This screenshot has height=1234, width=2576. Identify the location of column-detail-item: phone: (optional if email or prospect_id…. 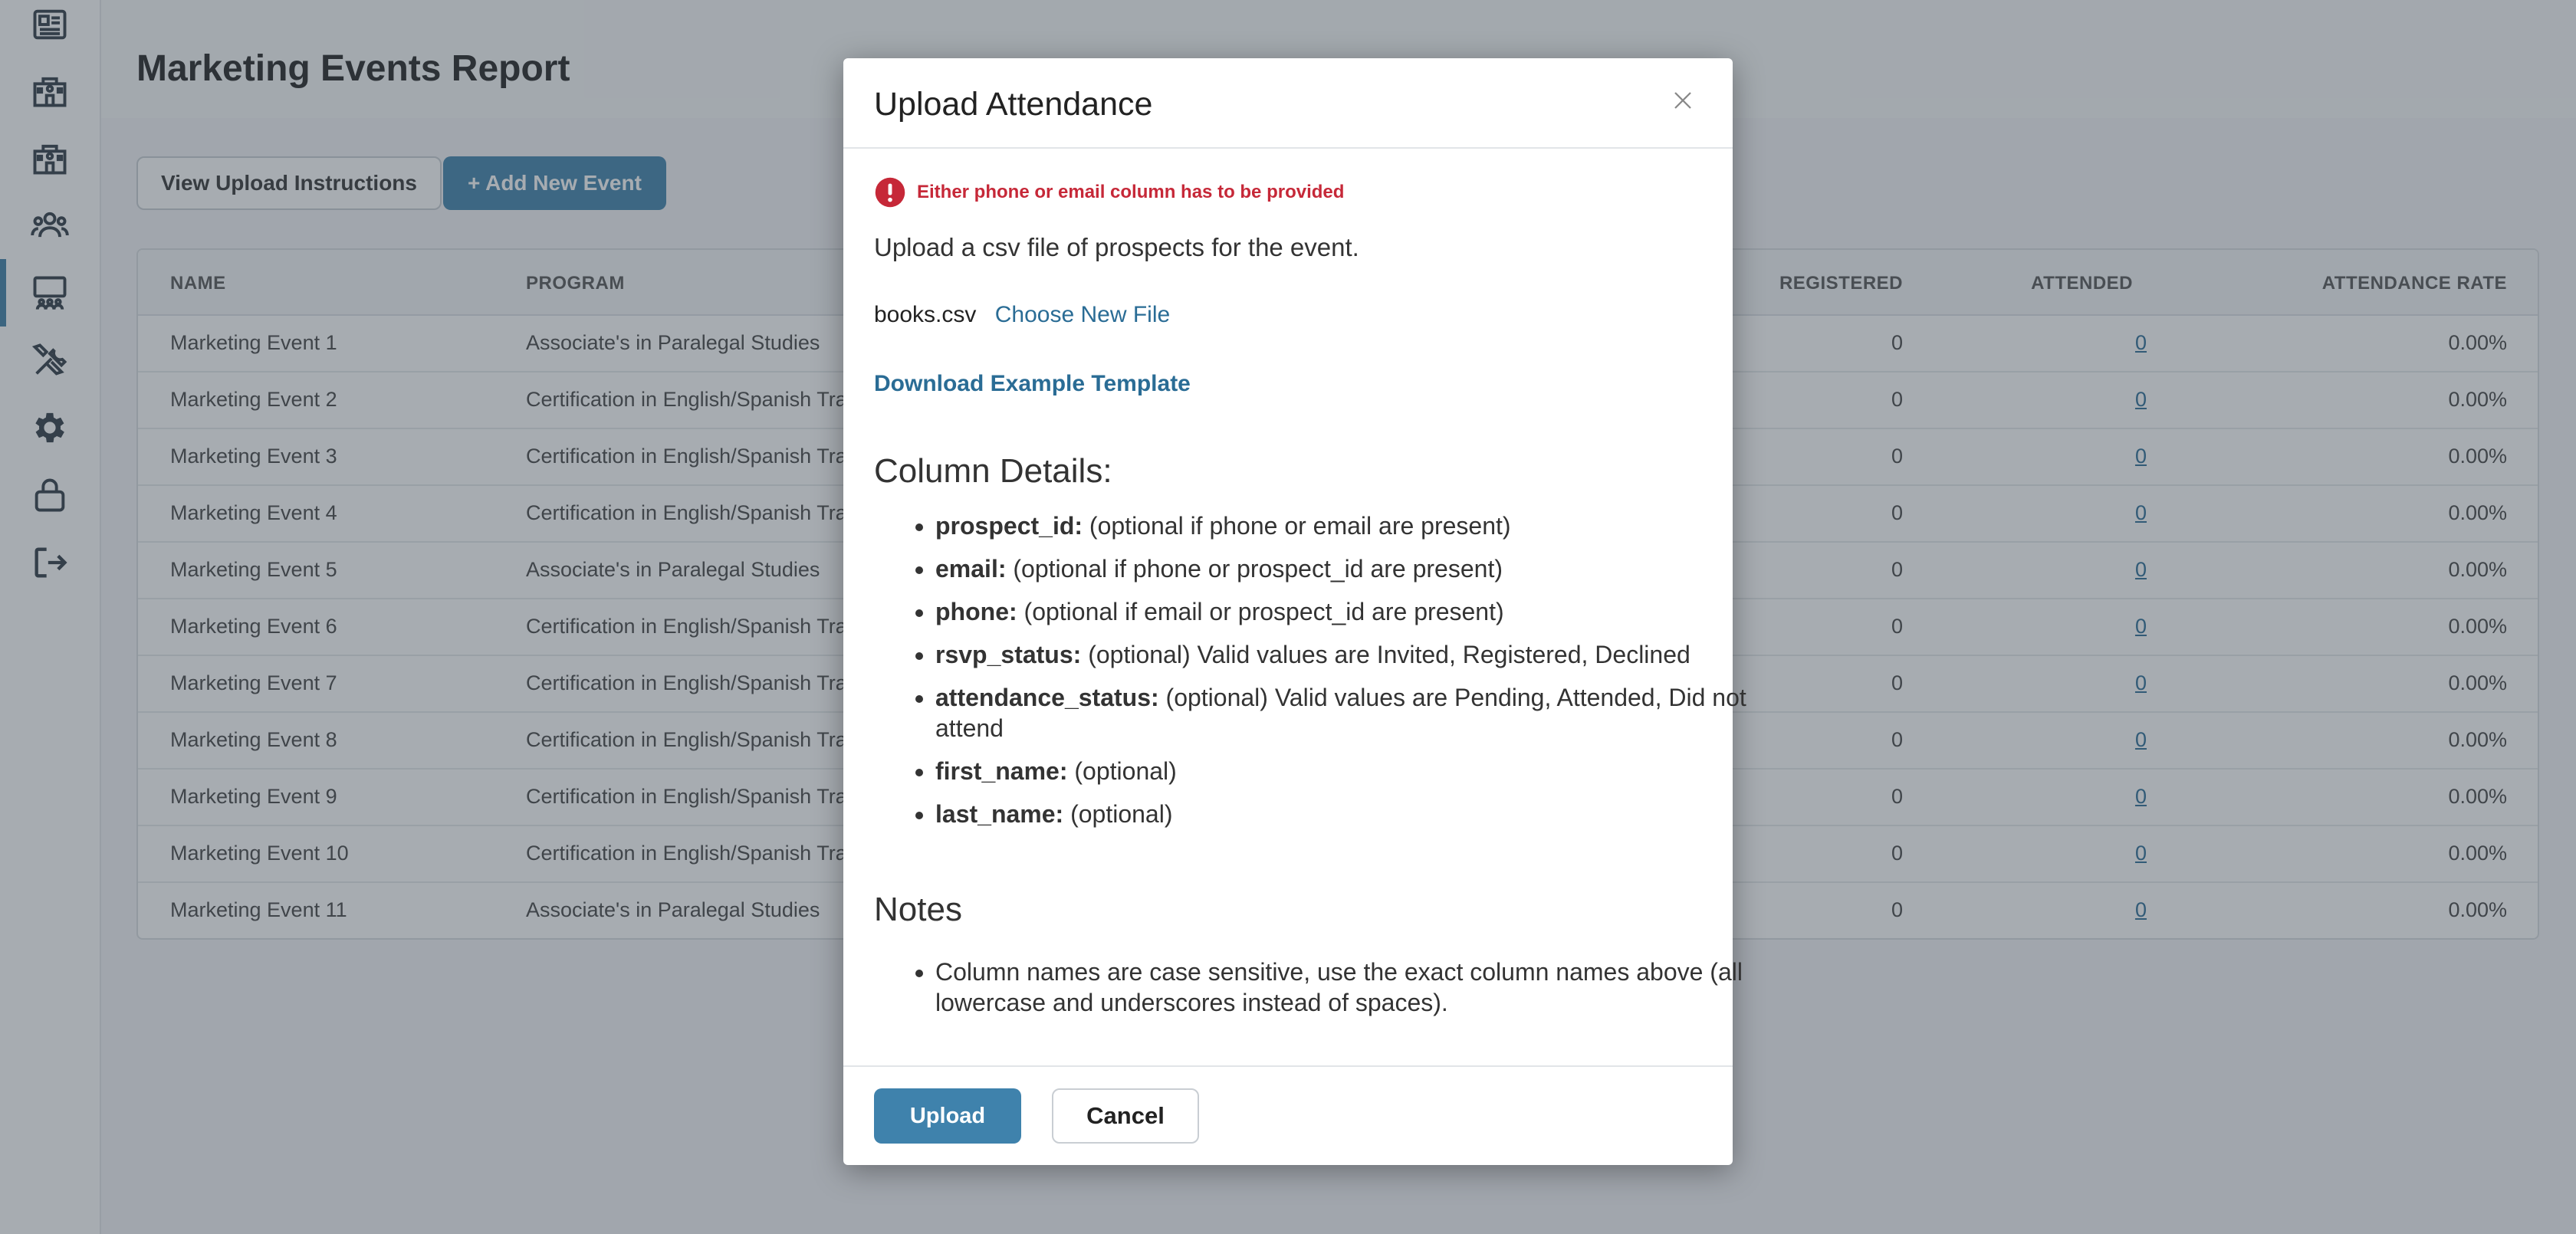
(1353, 611).